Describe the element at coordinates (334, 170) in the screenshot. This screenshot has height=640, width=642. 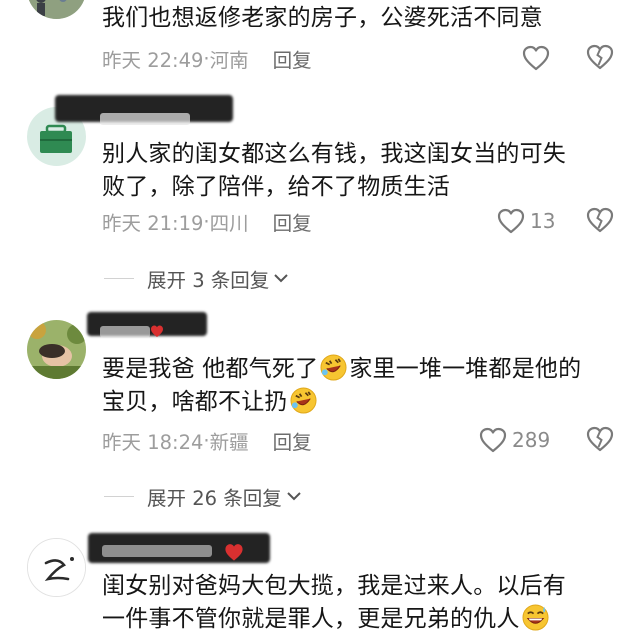
I see `comment-text: 别人家的闺女都这么有钱，我这闺女当的可失 败了，除了陪伴，给不了物质生活` at that location.